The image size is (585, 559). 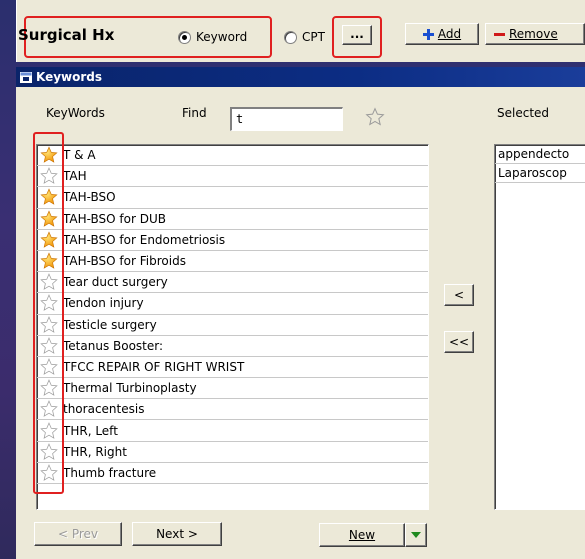 I want to click on selected-list: appendecto Laparoscop, so click(x=539, y=327).